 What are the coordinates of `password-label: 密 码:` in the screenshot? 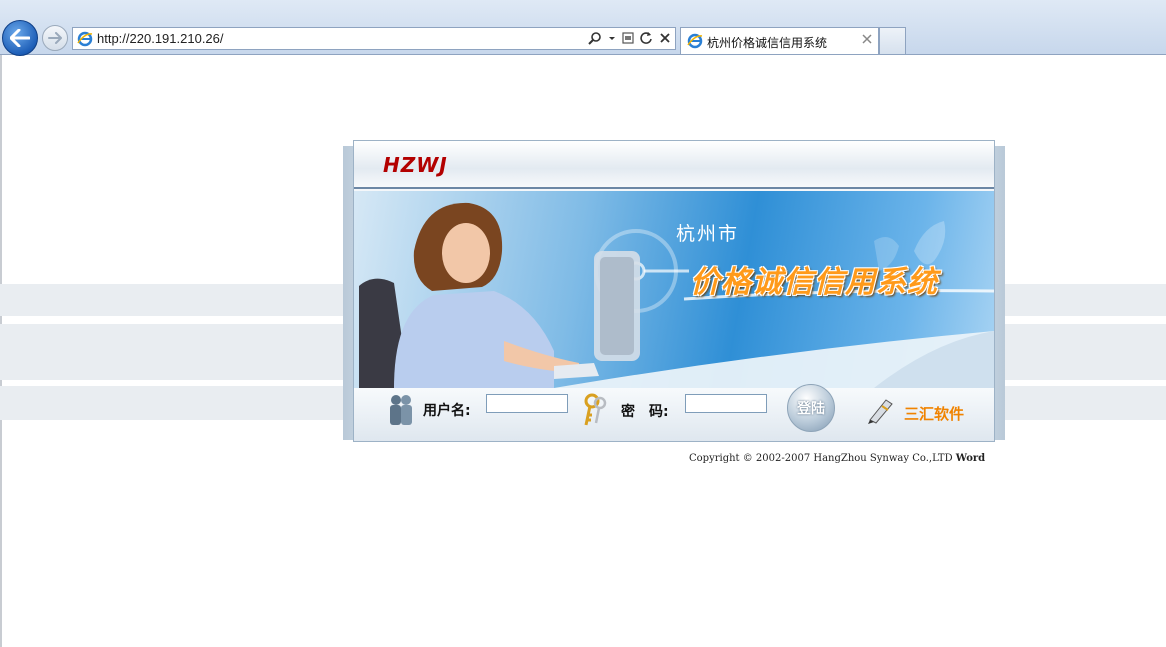 It's located at (645, 412).